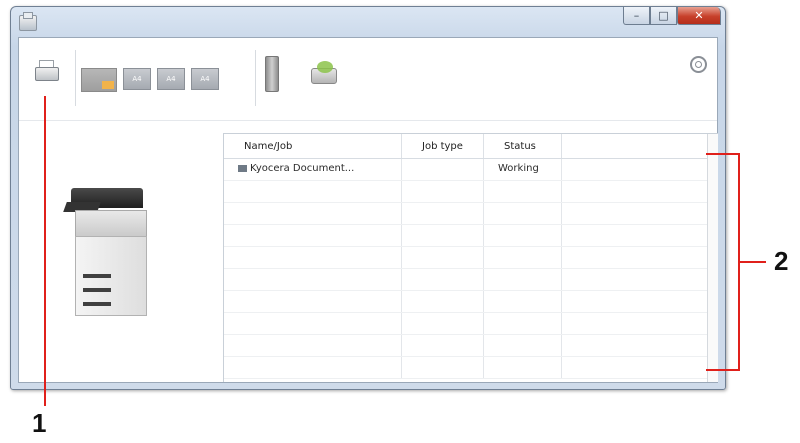  Describe the element at coordinates (640, 169) in the screenshot. I see `job-extra-cell` at that location.